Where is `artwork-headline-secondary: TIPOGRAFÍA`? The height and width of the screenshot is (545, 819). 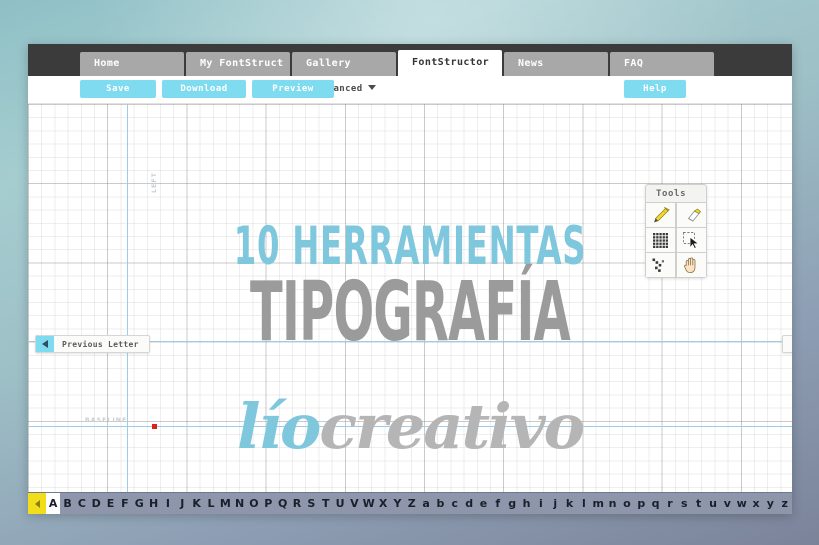
artwork-headline-secondary: TIPOGRAFÍA is located at coordinates (410, 311).